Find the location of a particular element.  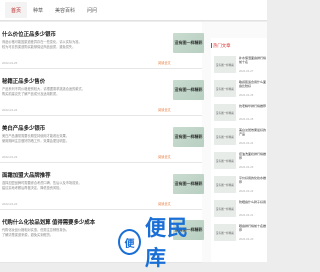

sidebar-item: 没有图一样精彩 眼霜排行榜前十名推荐 2022-04-20 is located at coordinates (240, 236).